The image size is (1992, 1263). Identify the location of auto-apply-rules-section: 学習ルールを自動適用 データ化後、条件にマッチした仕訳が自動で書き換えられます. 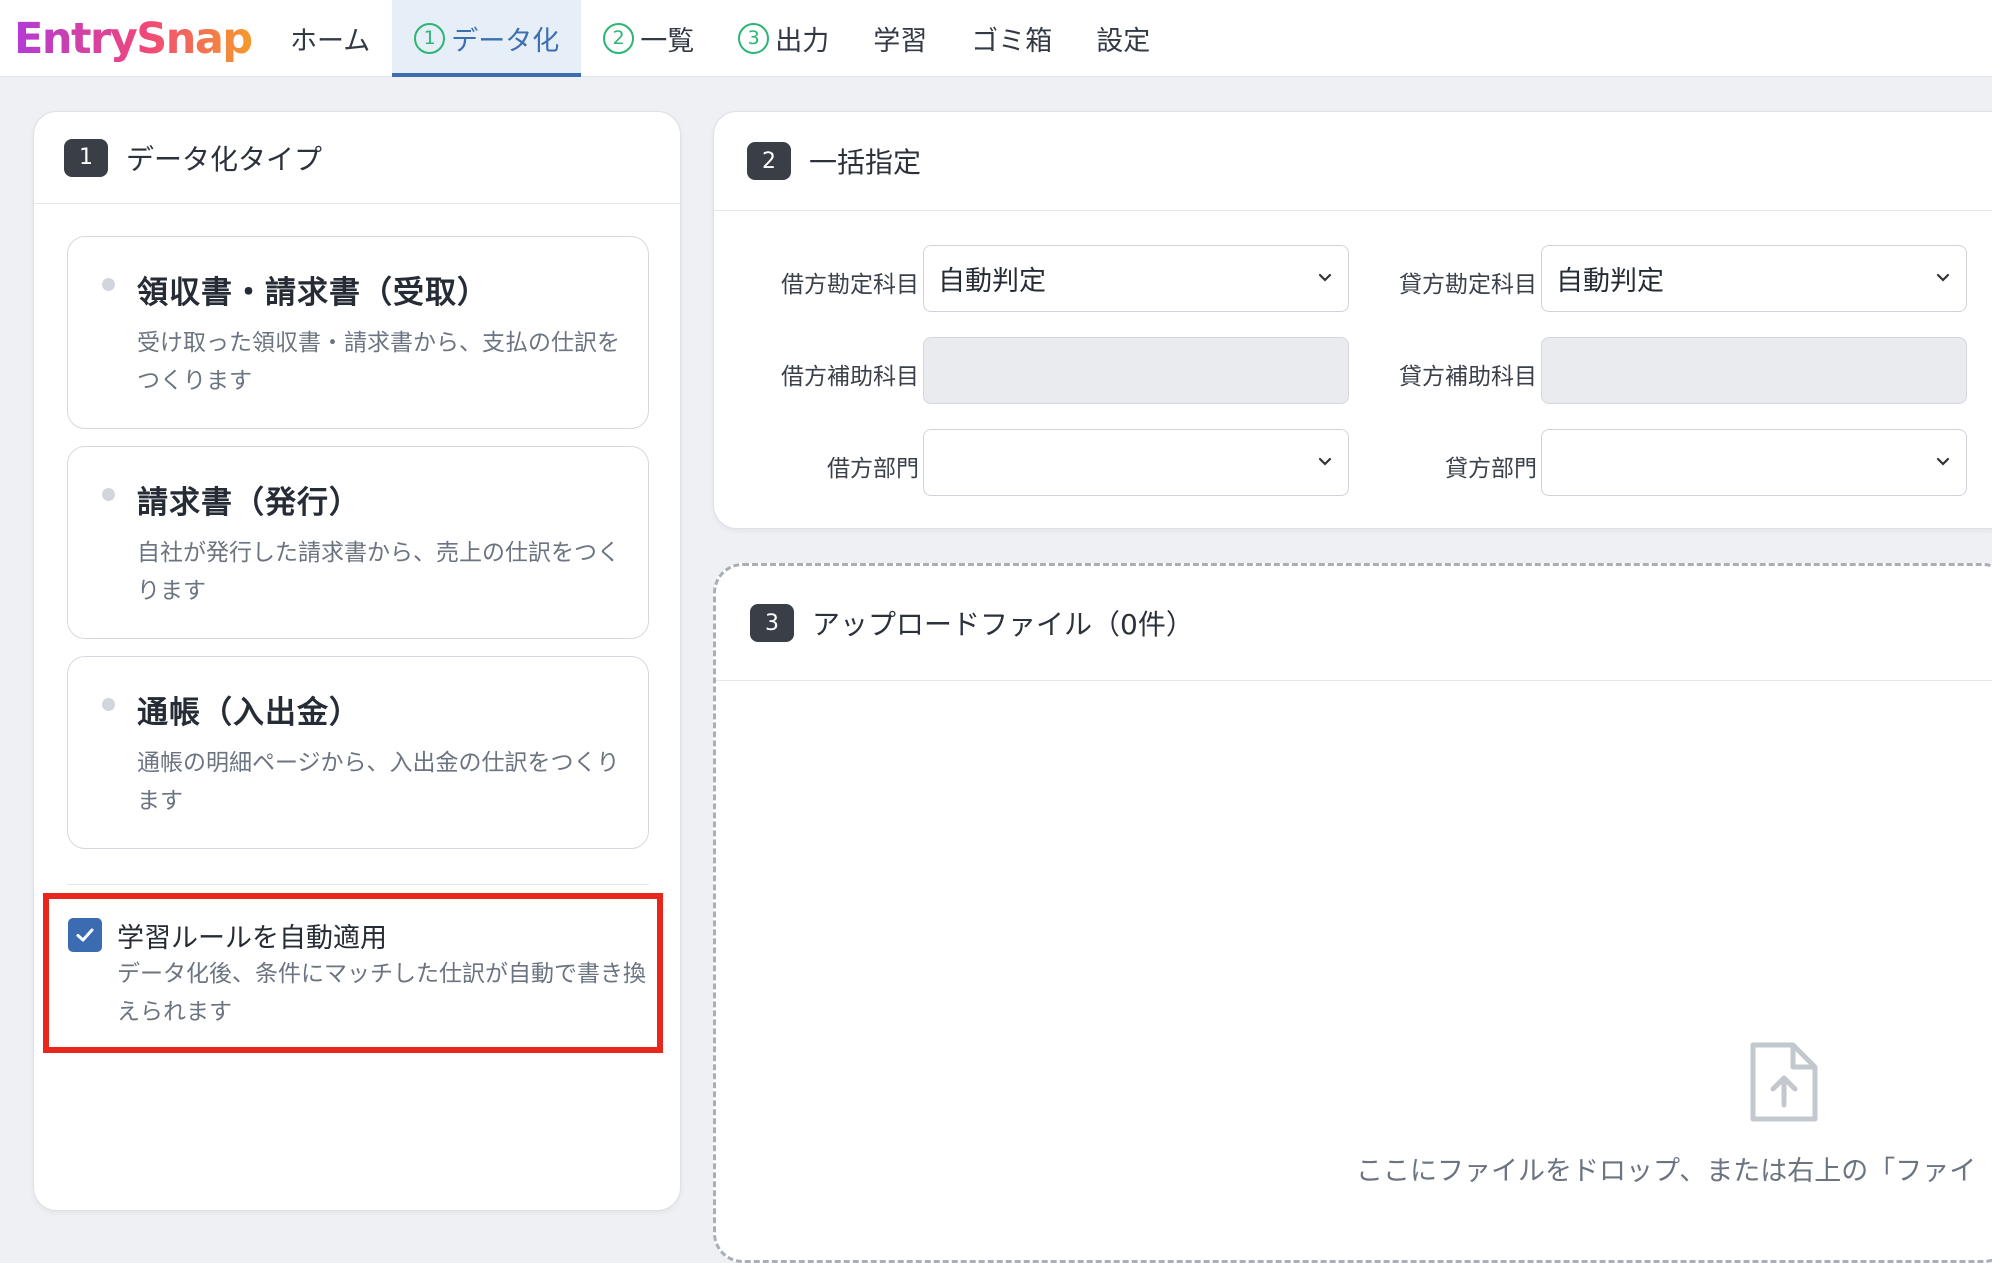
(353, 973).